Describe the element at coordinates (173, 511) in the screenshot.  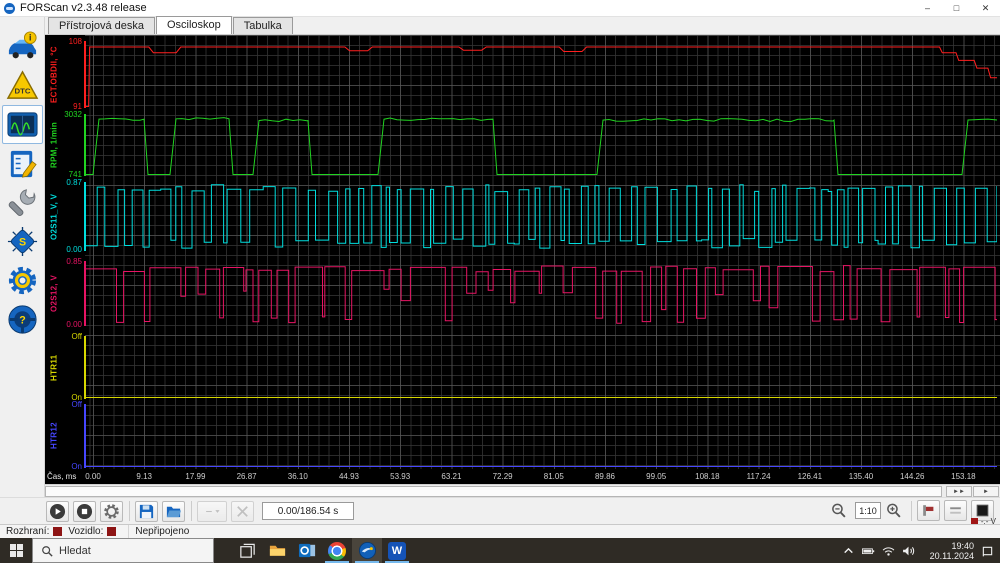
I see `open-button` at that location.